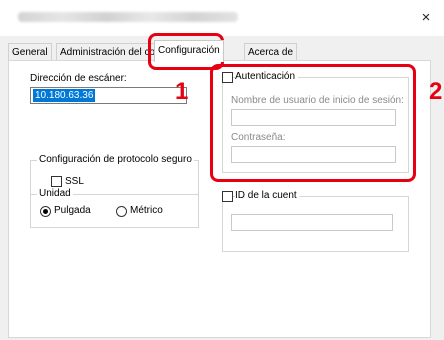  What do you see at coordinates (128, 17) in the screenshot?
I see `window-title` at bounding box center [128, 17].